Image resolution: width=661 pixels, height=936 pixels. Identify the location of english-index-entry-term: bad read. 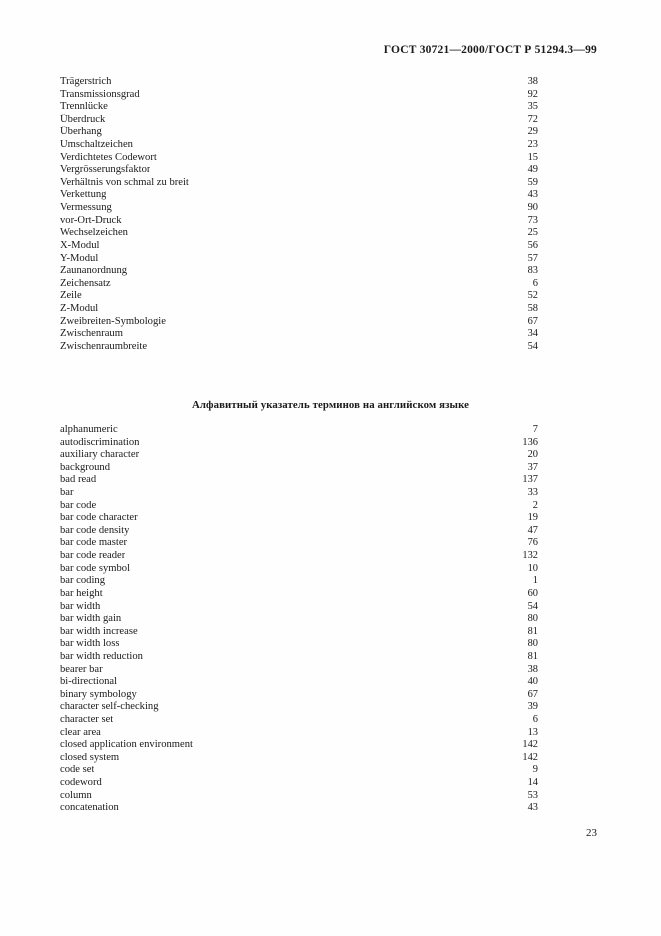
(78, 480).